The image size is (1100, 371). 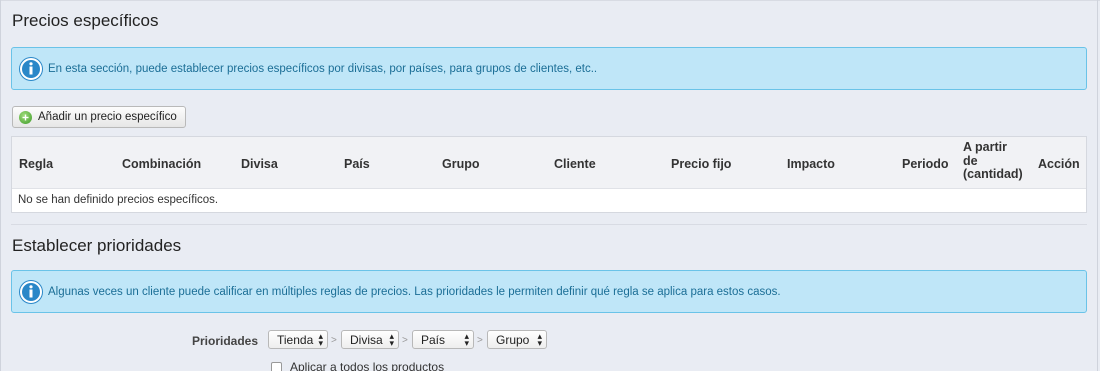 What do you see at coordinates (993, 161) in the screenshot?
I see `col-header-a-partir: A partir de (cantidad)` at bounding box center [993, 161].